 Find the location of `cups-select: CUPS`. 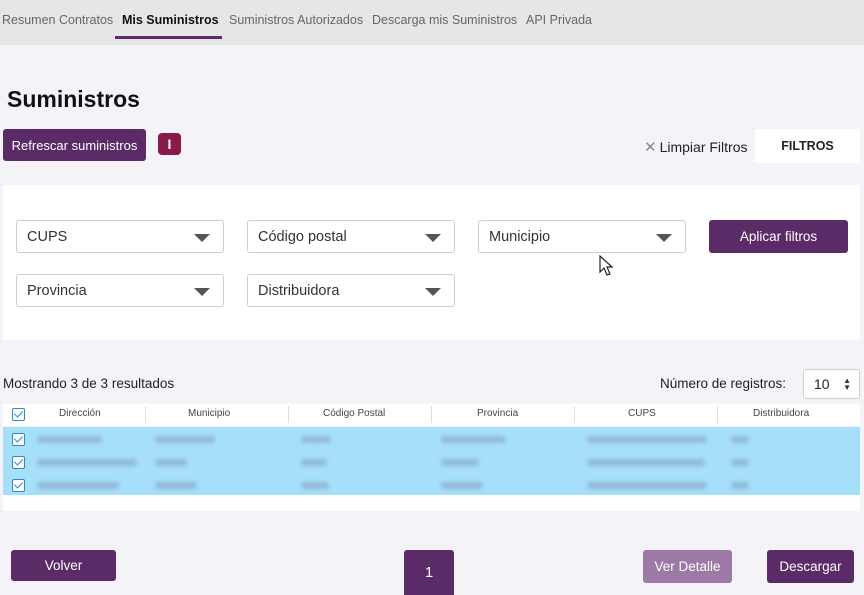

cups-select: CUPS is located at coordinates (120, 236).